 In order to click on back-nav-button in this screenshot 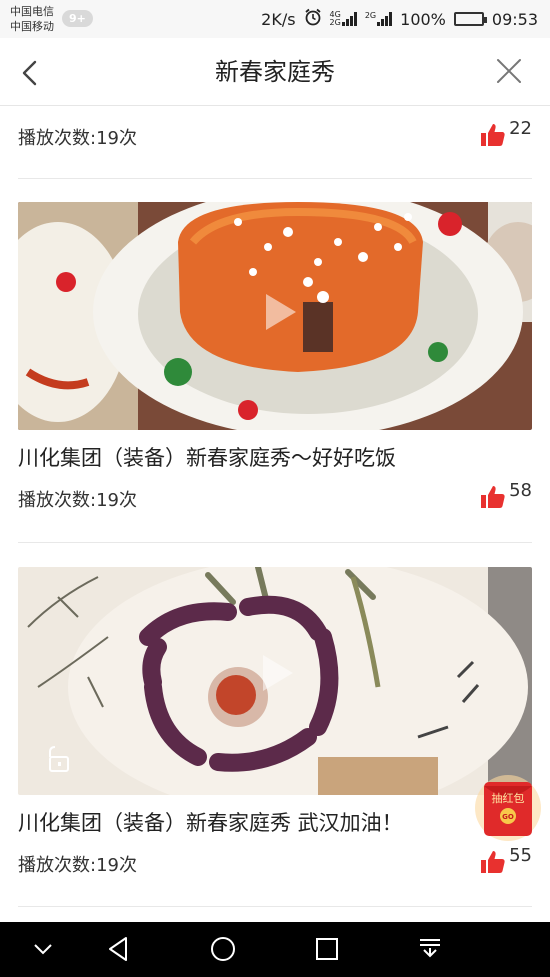, I will do `click(119, 949)`.